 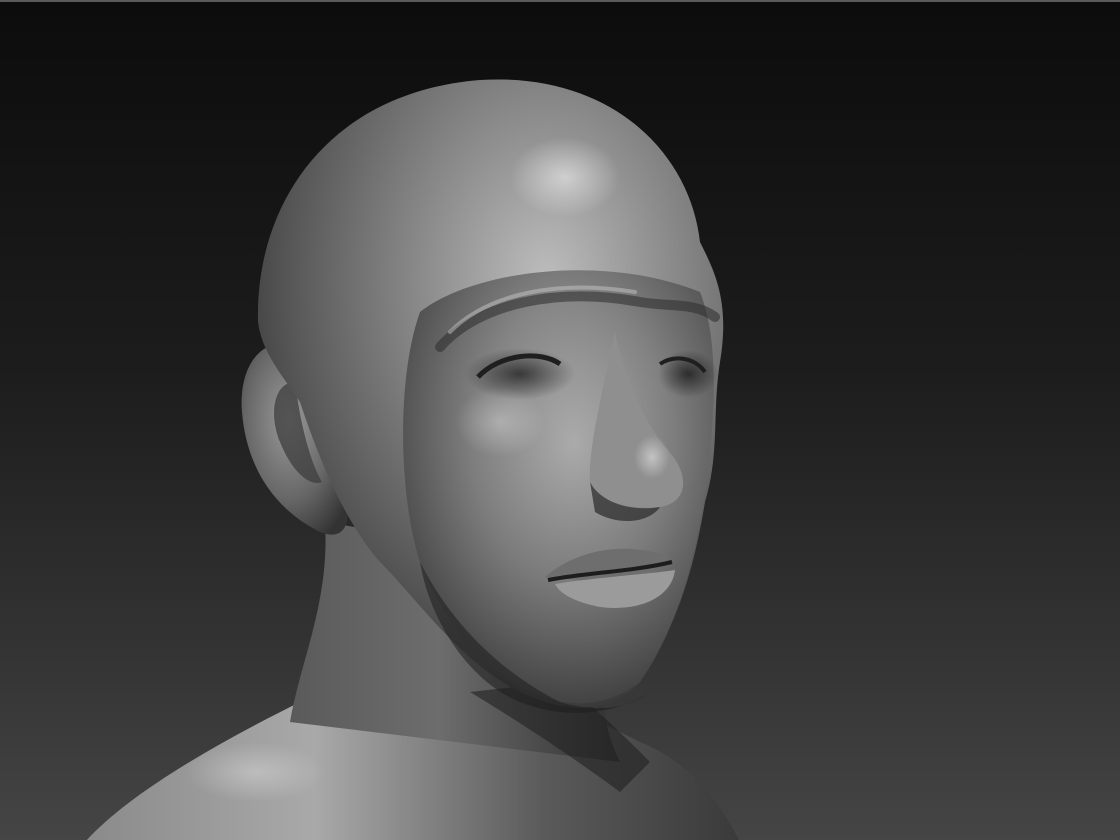 What do you see at coordinates (500, 422) in the screenshot?
I see `cheek-highlight` at bounding box center [500, 422].